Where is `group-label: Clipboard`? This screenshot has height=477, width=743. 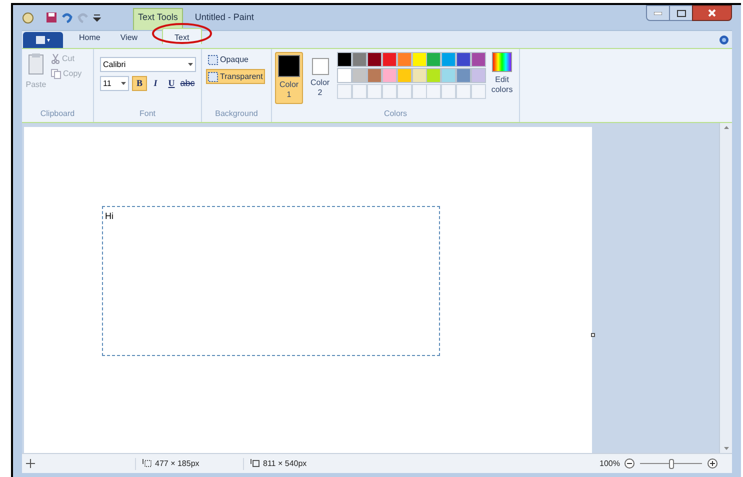 group-label: Clipboard is located at coordinates (57, 114).